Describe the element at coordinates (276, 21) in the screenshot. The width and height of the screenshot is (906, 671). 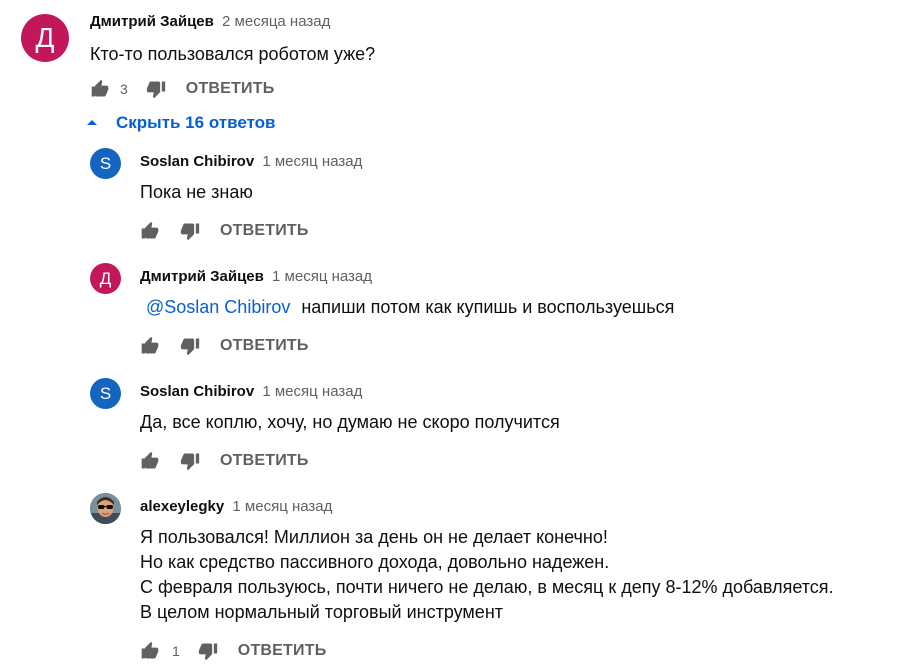
I see `comment-time: 2 месяца назад` at that location.